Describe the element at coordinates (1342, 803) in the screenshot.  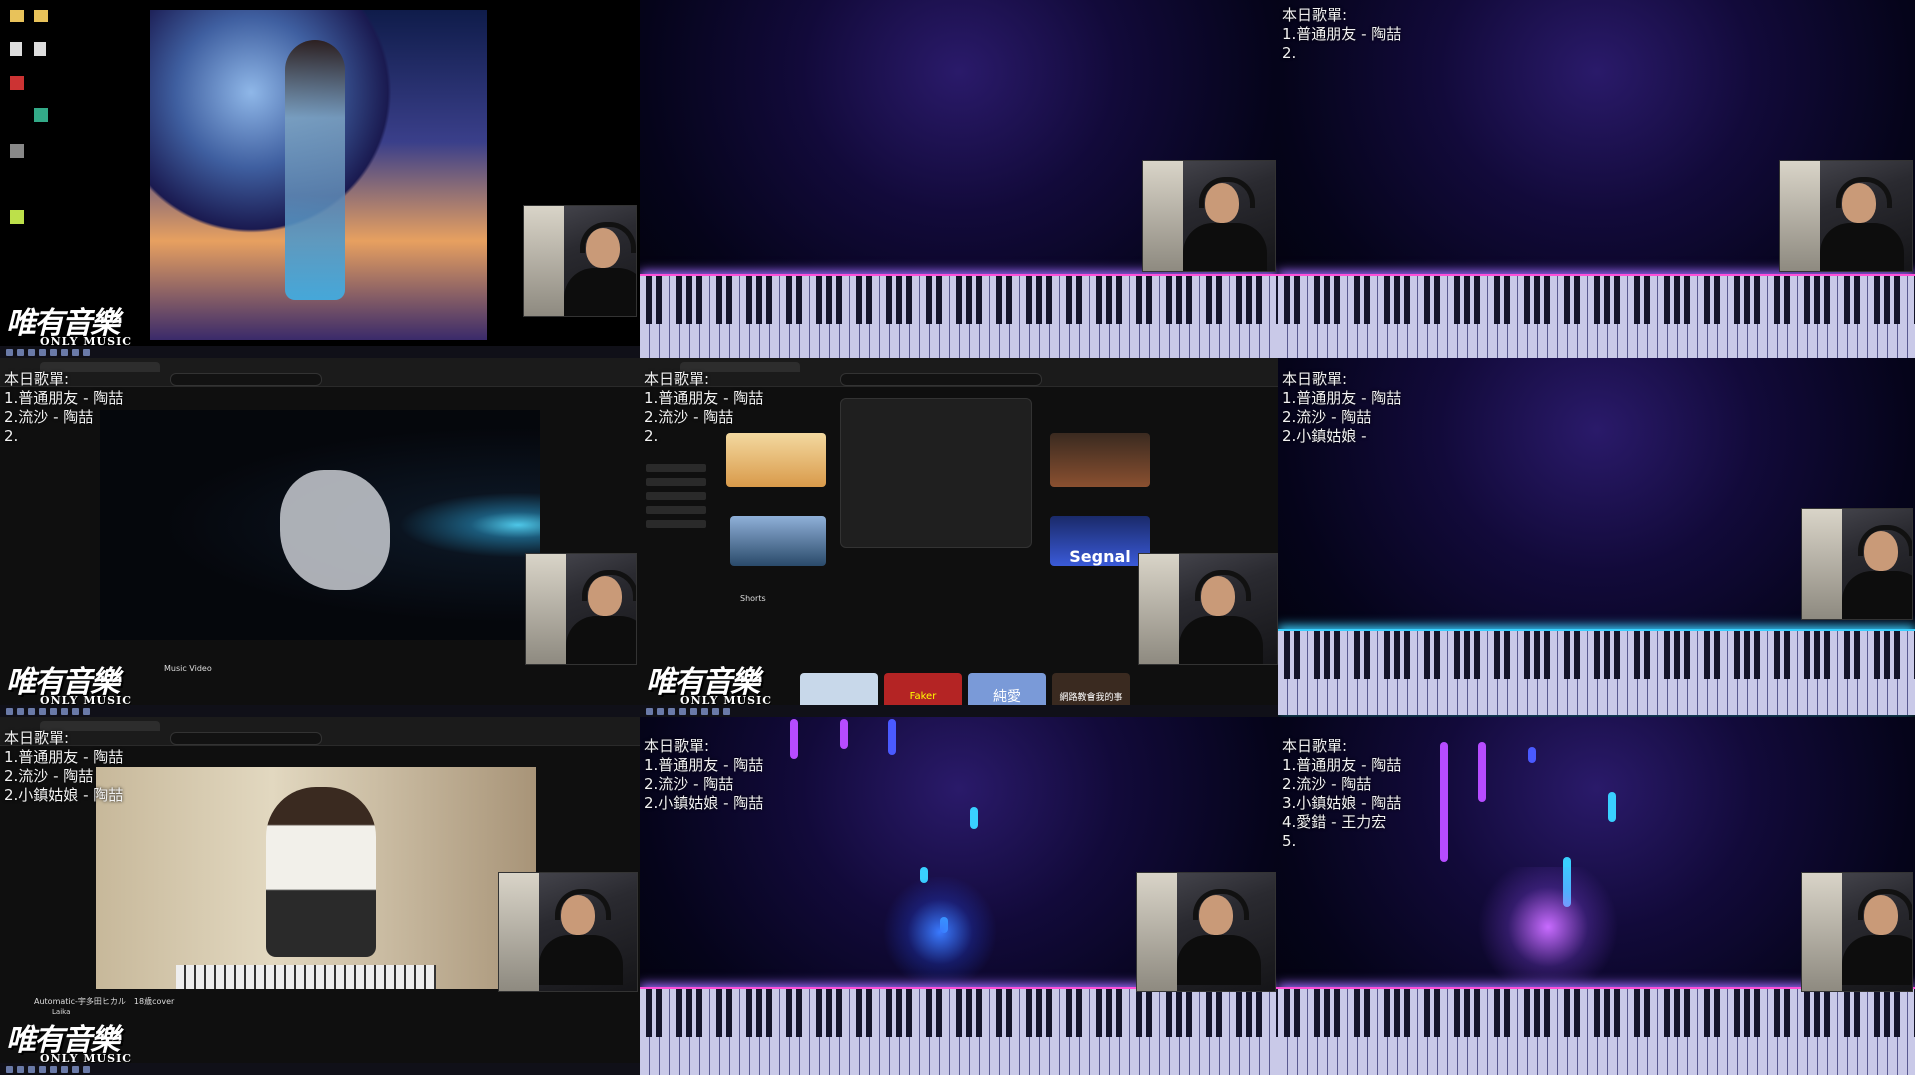
I see `setlist-item: 3.小鎮姑娘 - 陶喆` at that location.